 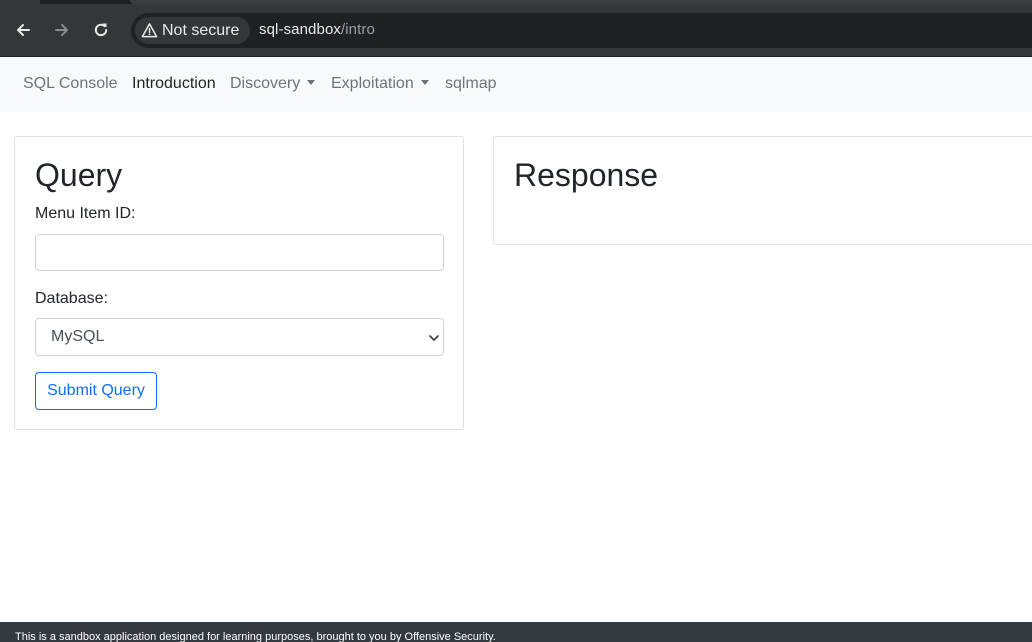 What do you see at coordinates (265, 83) in the screenshot?
I see `nav-item-label: Discovery` at bounding box center [265, 83].